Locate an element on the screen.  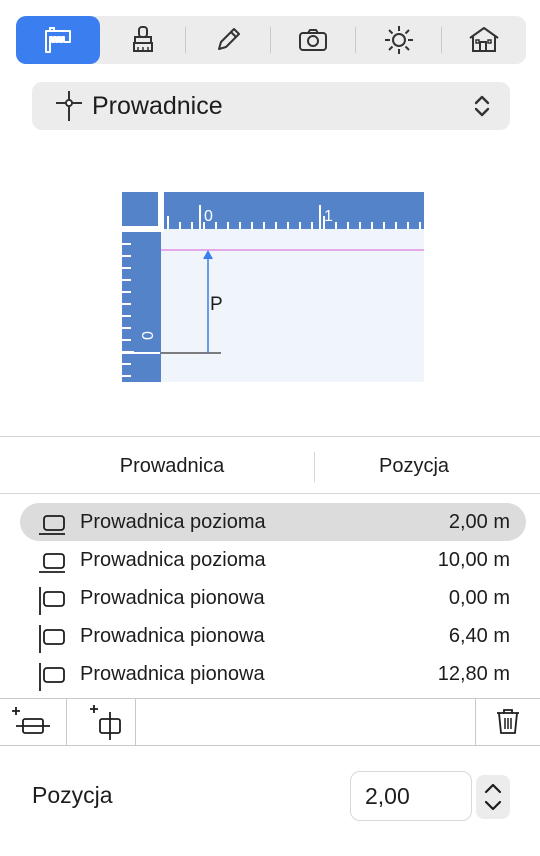
add-vertical-guide-button is located at coordinates (101, 722).